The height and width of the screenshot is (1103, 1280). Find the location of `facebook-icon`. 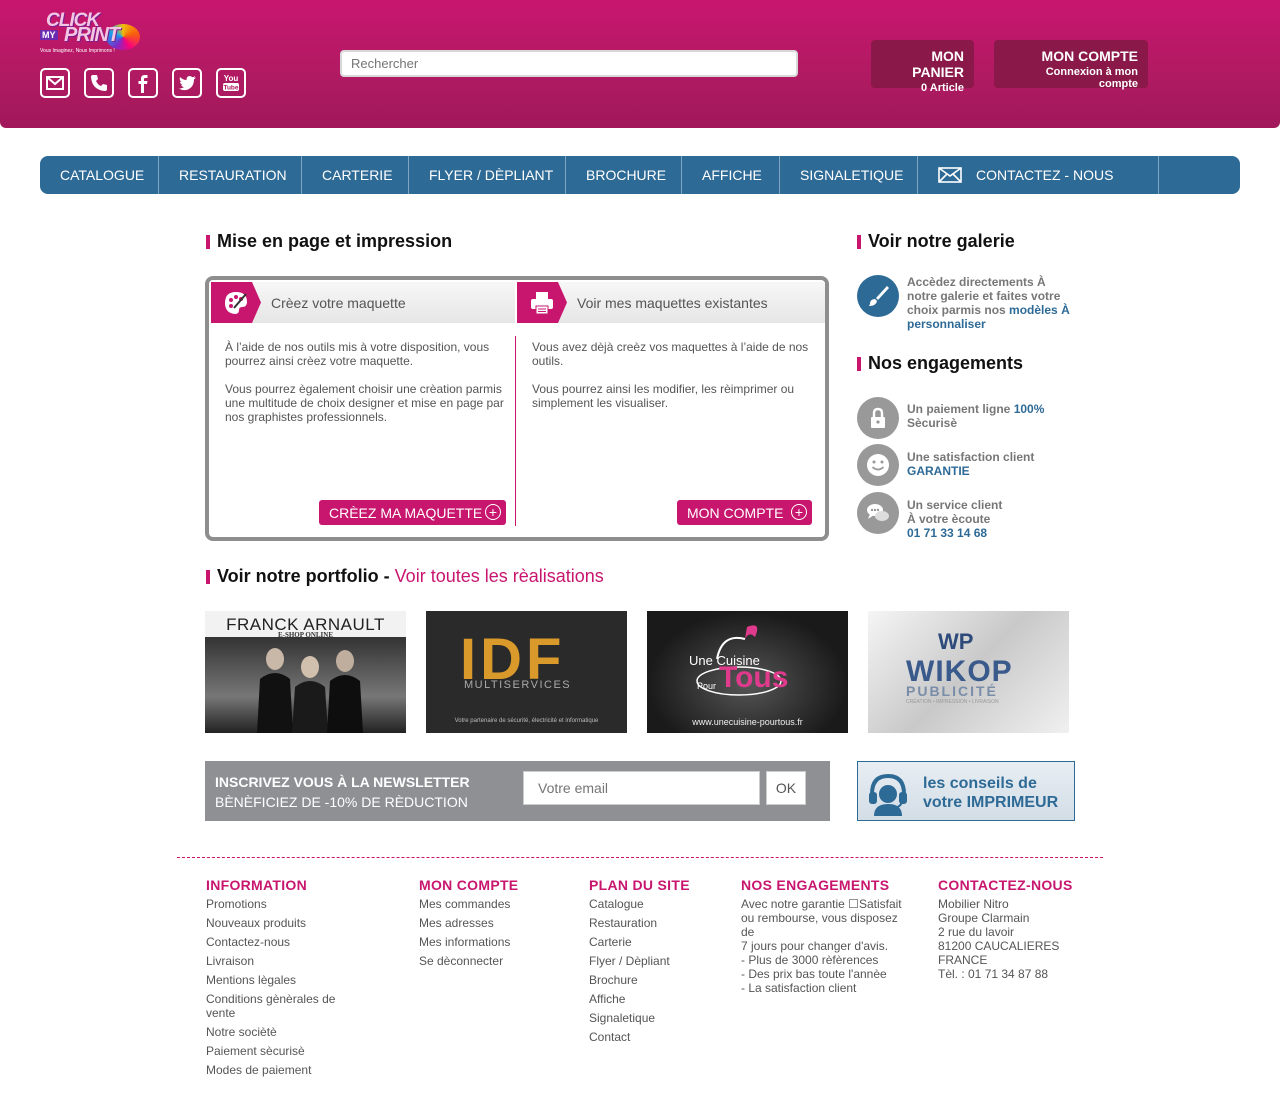

facebook-icon is located at coordinates (143, 83).